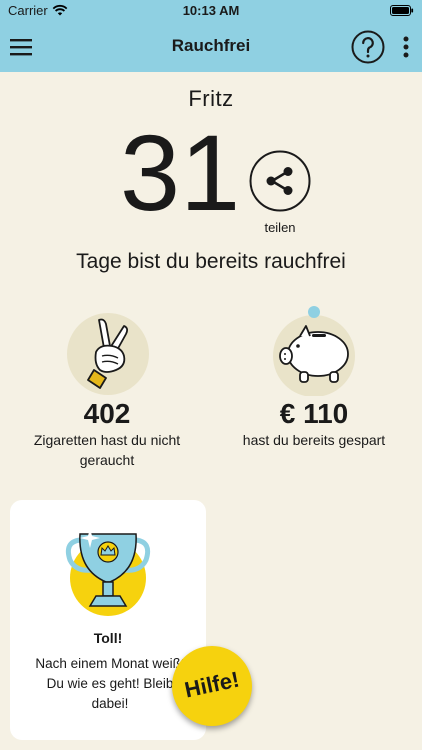 The image size is (422, 750). What do you see at coordinates (314, 440) in the screenshot?
I see `savings-label: hast du bereits gespart` at bounding box center [314, 440].